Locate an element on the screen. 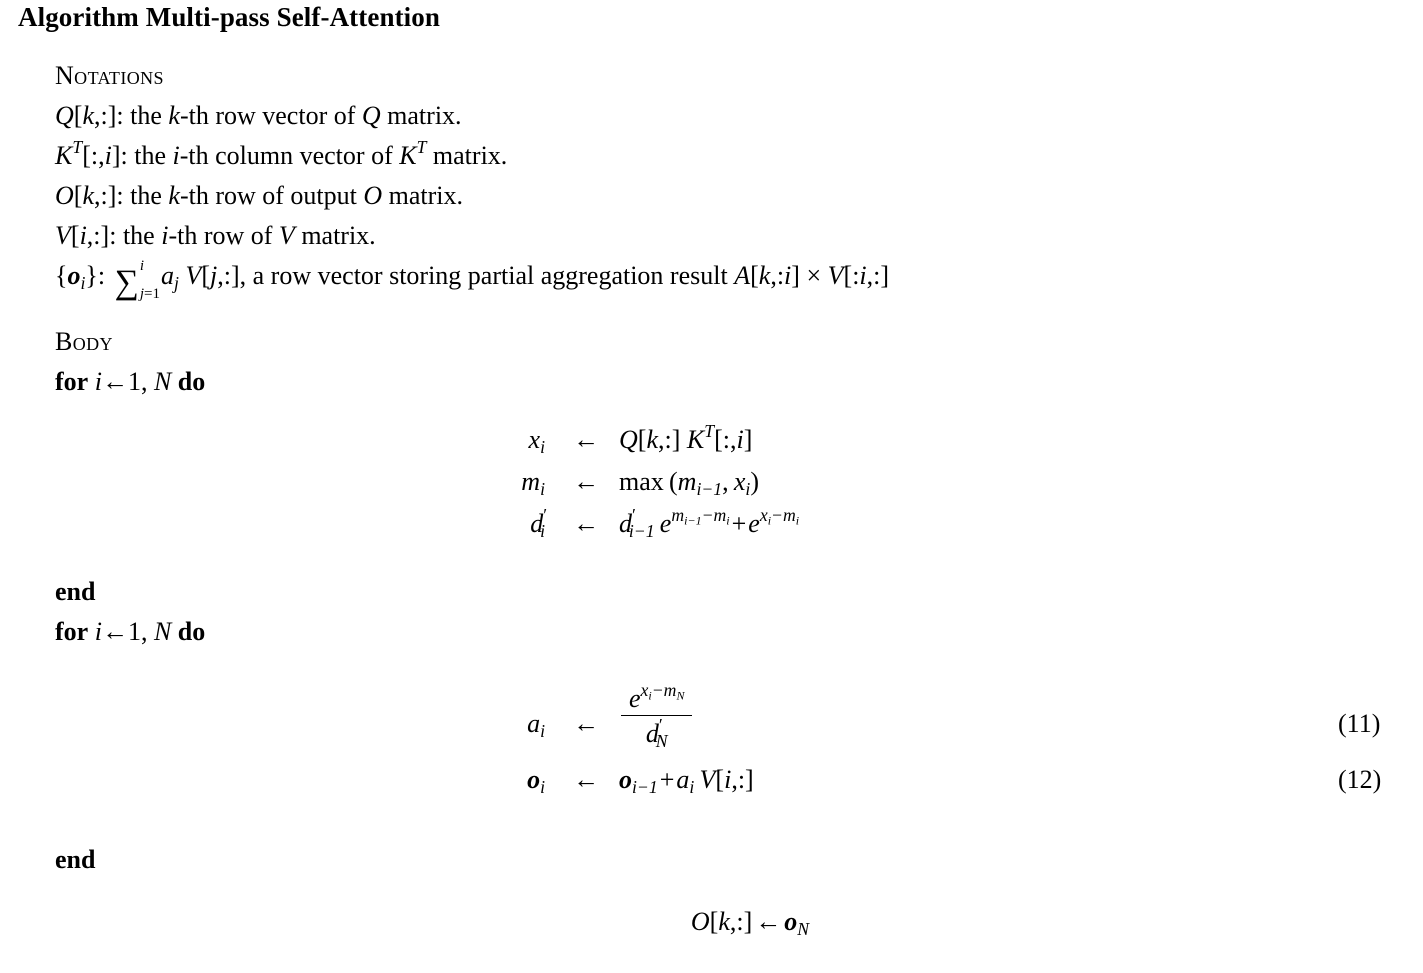  symbol-O: O is located at coordinates (64, 195).